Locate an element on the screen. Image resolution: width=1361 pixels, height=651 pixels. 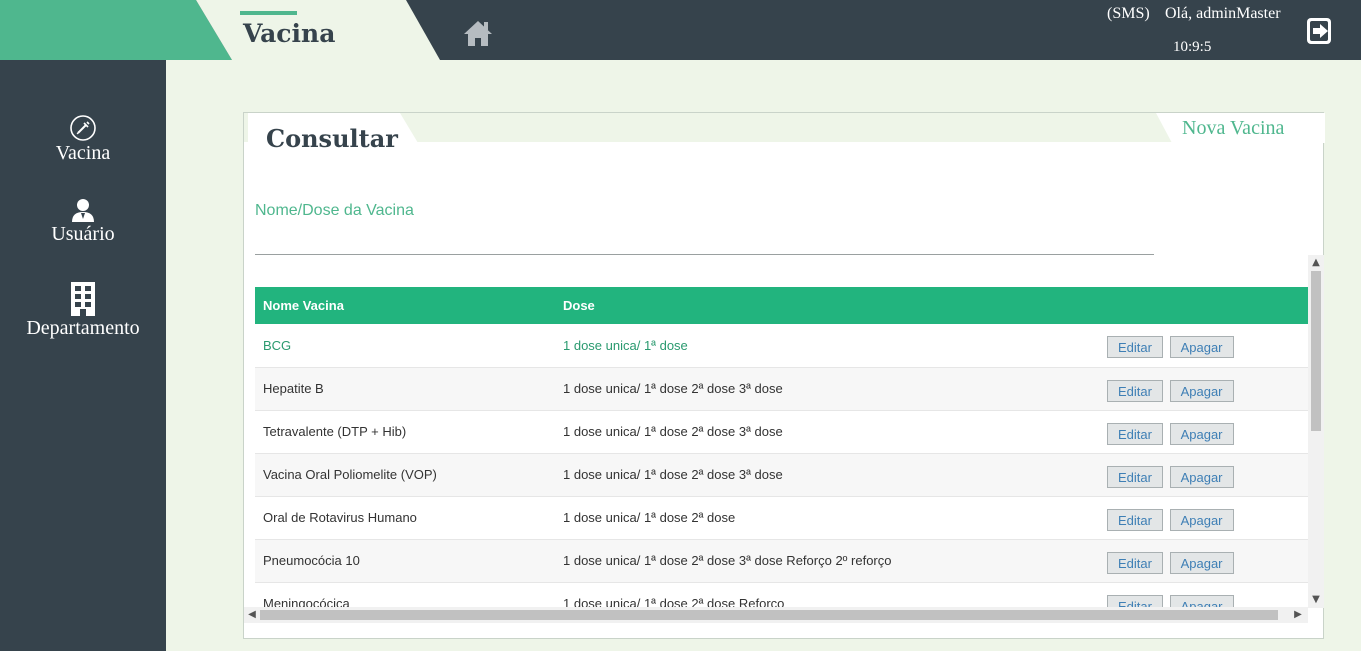
table-header-row: Nome Vacina Dose is located at coordinates (781, 305).